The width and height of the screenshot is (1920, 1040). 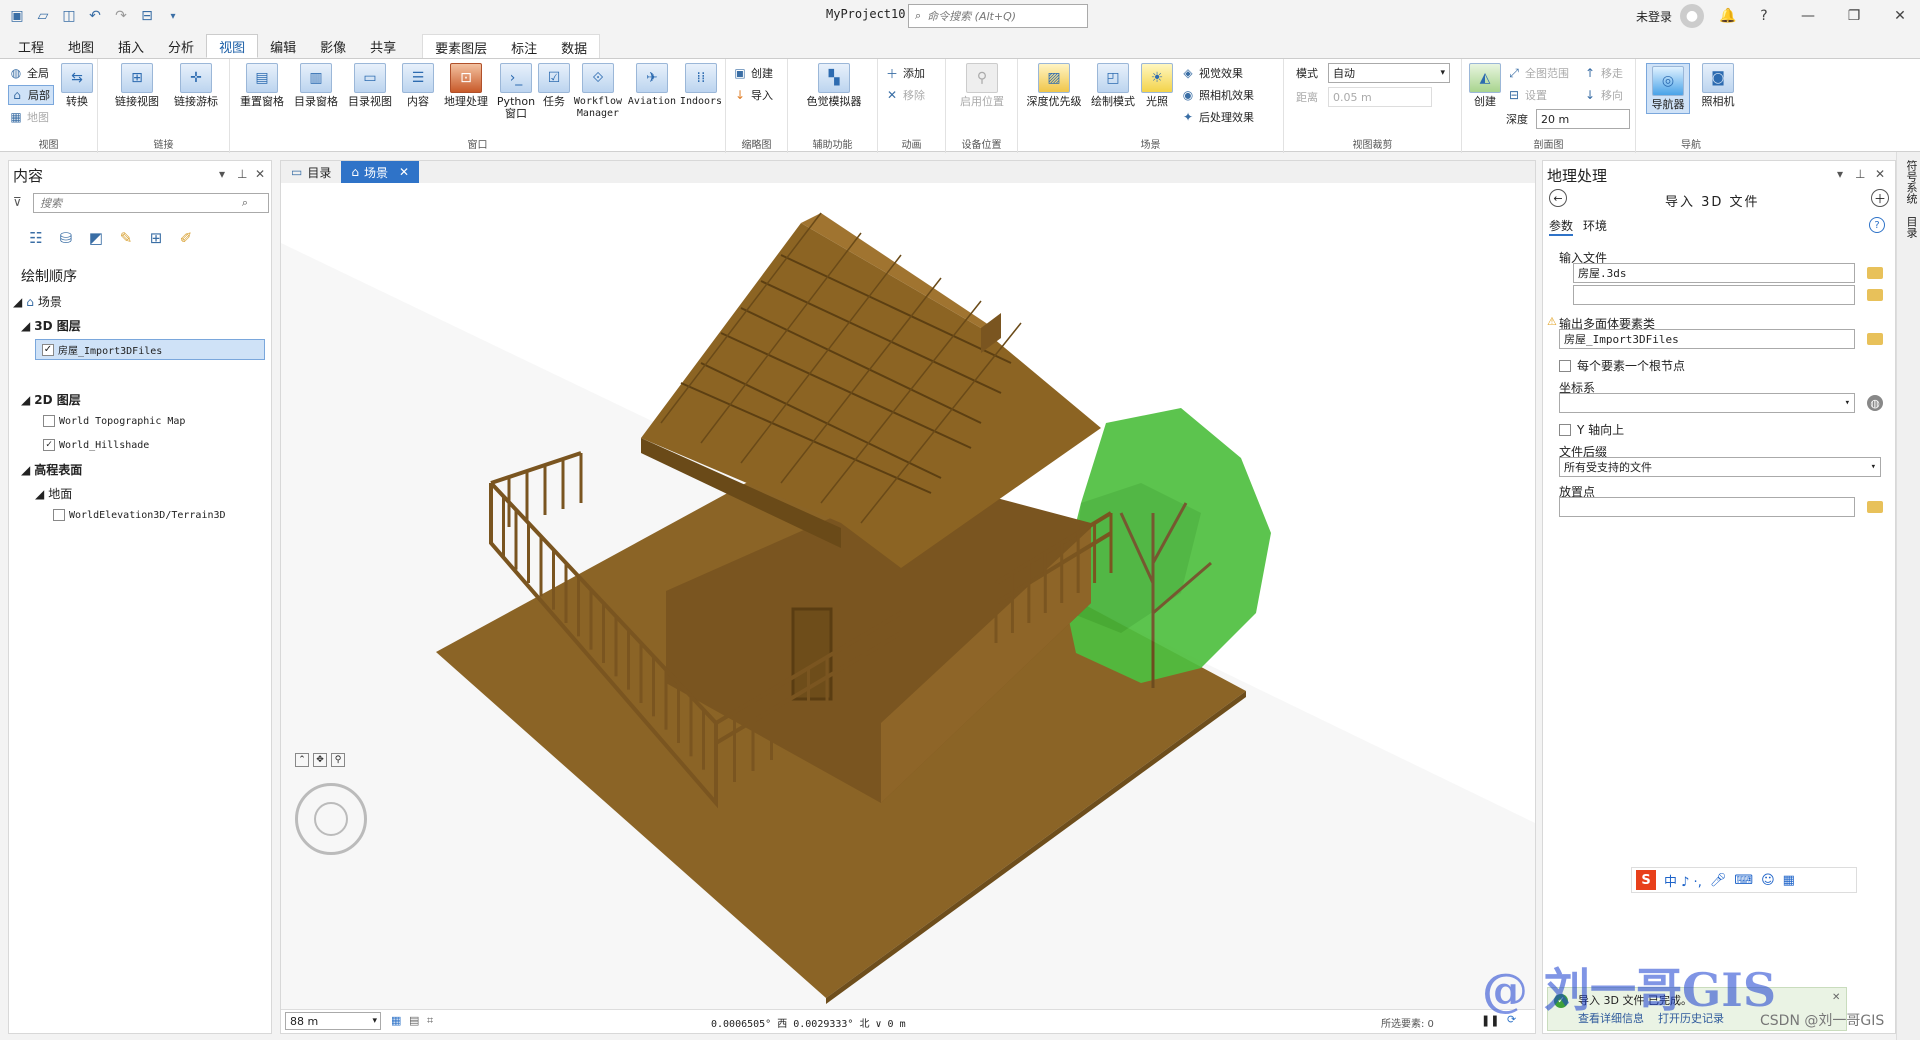 What do you see at coordinates (1880, 198) in the screenshot?
I see `add-icon: ＋` at bounding box center [1880, 198].